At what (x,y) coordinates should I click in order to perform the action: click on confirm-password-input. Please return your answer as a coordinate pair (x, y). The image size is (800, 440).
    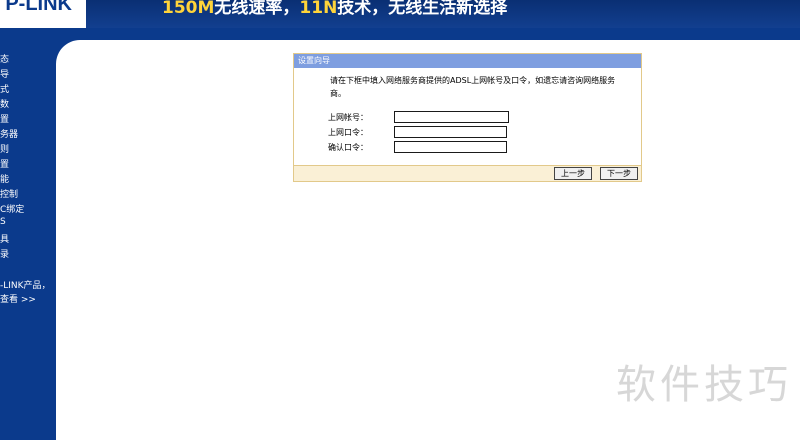
    Looking at the image, I should click on (450, 147).